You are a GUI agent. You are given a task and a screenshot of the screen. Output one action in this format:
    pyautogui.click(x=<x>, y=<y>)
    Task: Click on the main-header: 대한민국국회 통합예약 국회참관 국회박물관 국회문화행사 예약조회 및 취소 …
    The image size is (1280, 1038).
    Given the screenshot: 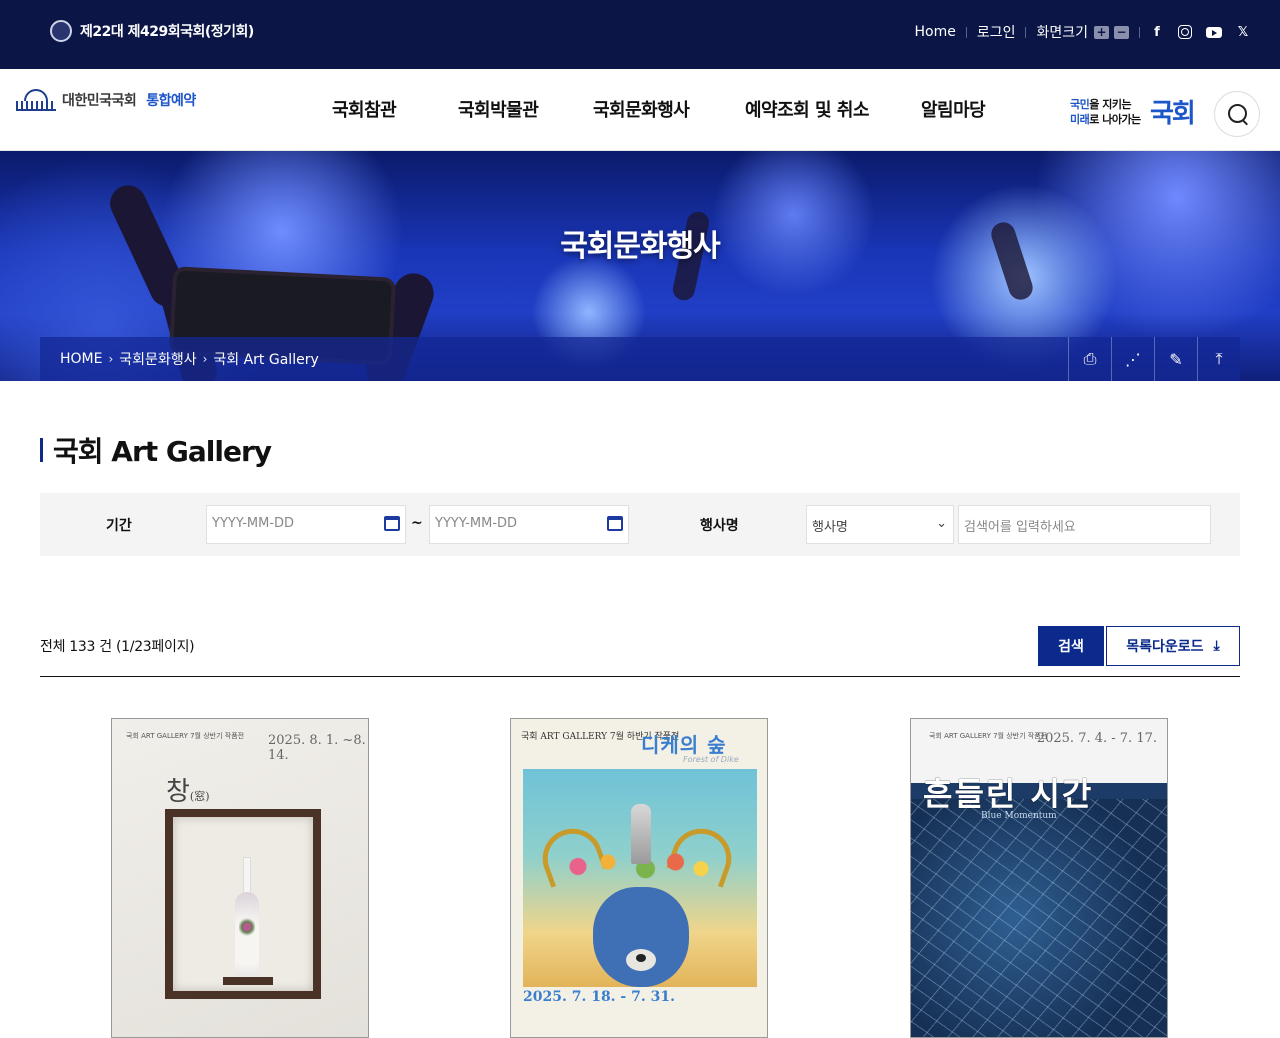 What is the action you would take?
    pyautogui.click(x=640, y=110)
    